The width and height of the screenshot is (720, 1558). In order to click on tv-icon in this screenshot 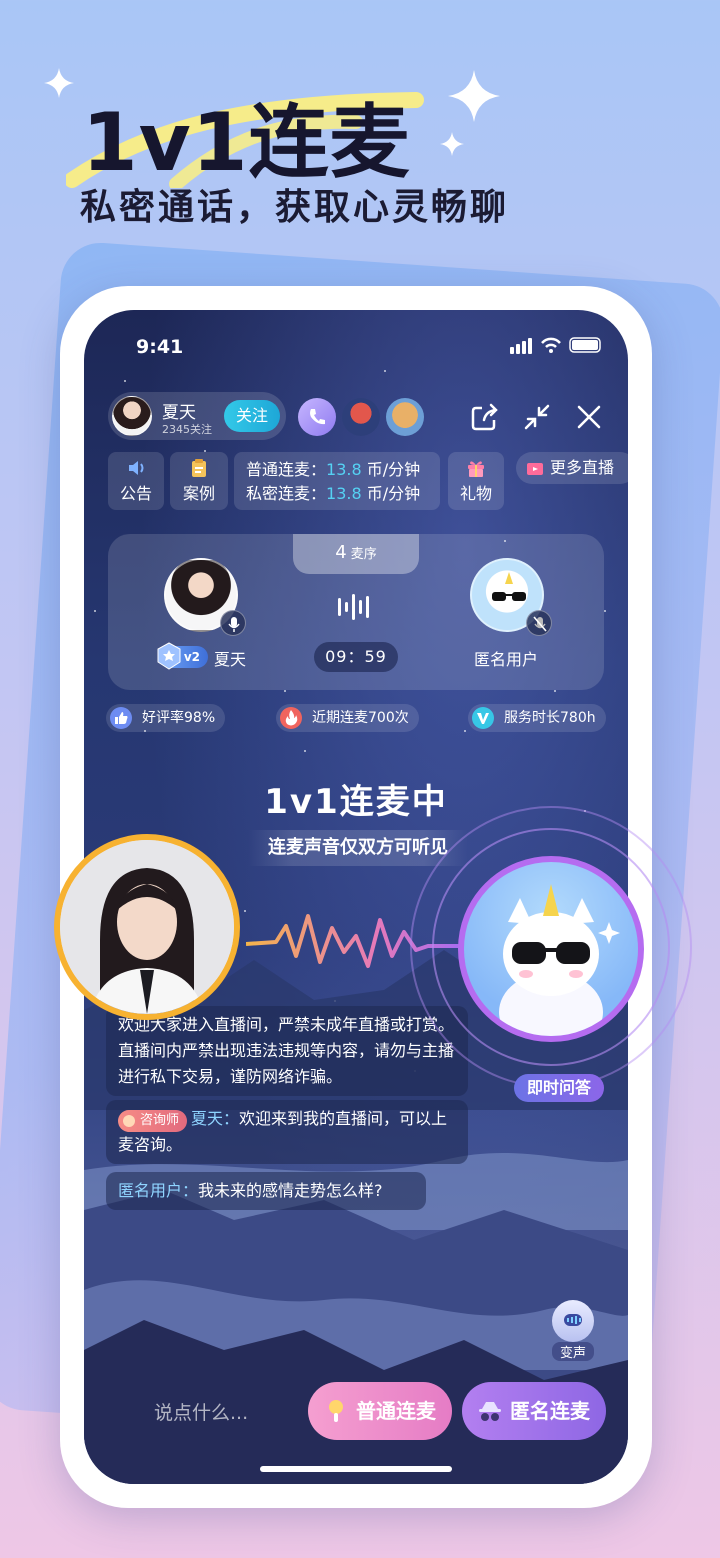, I will do `click(535, 469)`.